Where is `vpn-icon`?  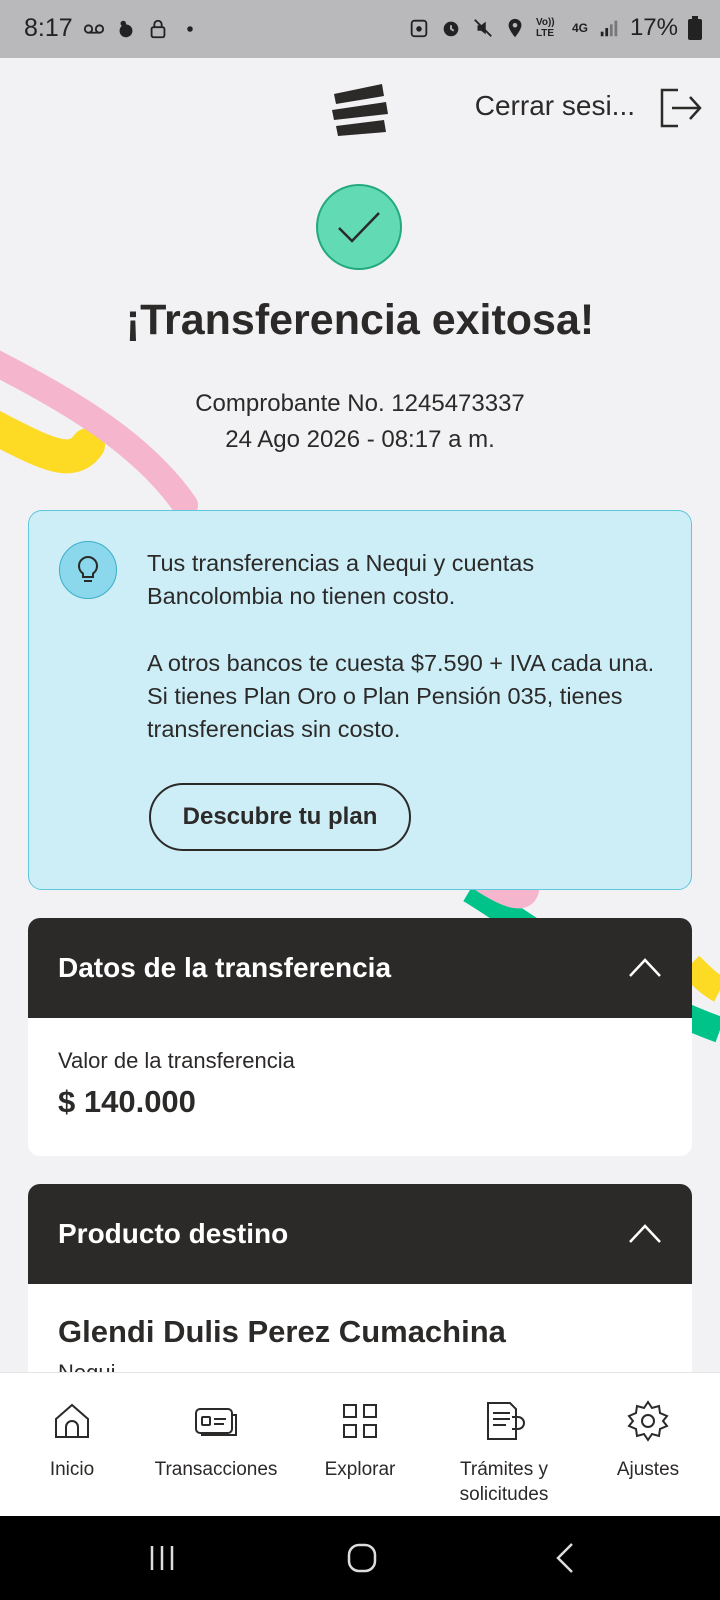
vpn-icon is located at coordinates (419, 28).